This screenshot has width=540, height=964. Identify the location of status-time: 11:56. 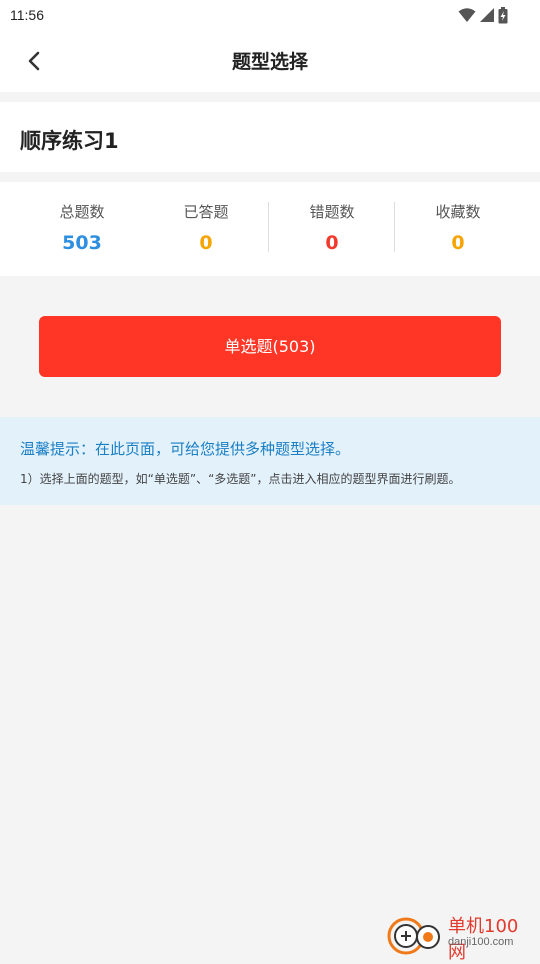
(27, 15).